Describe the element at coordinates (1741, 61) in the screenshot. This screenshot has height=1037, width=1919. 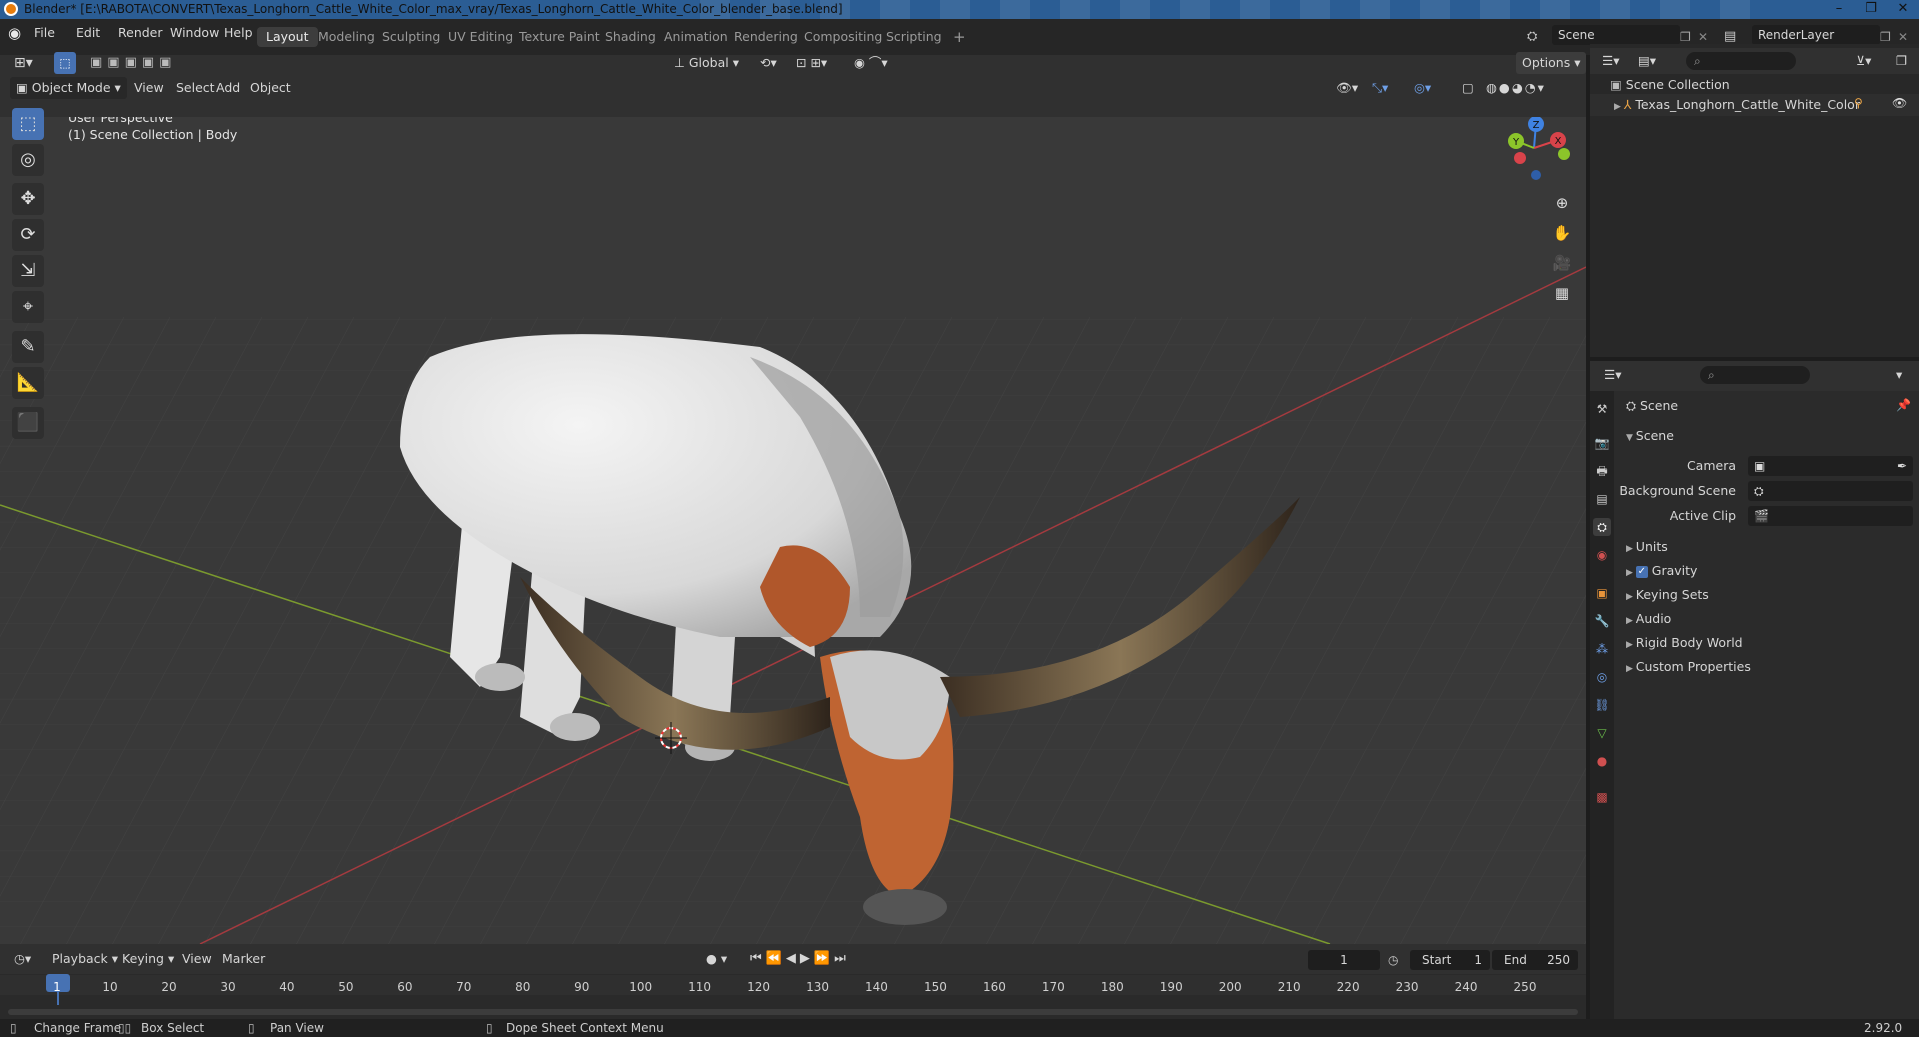
I see `outliner-search-input: ⌕` at that location.